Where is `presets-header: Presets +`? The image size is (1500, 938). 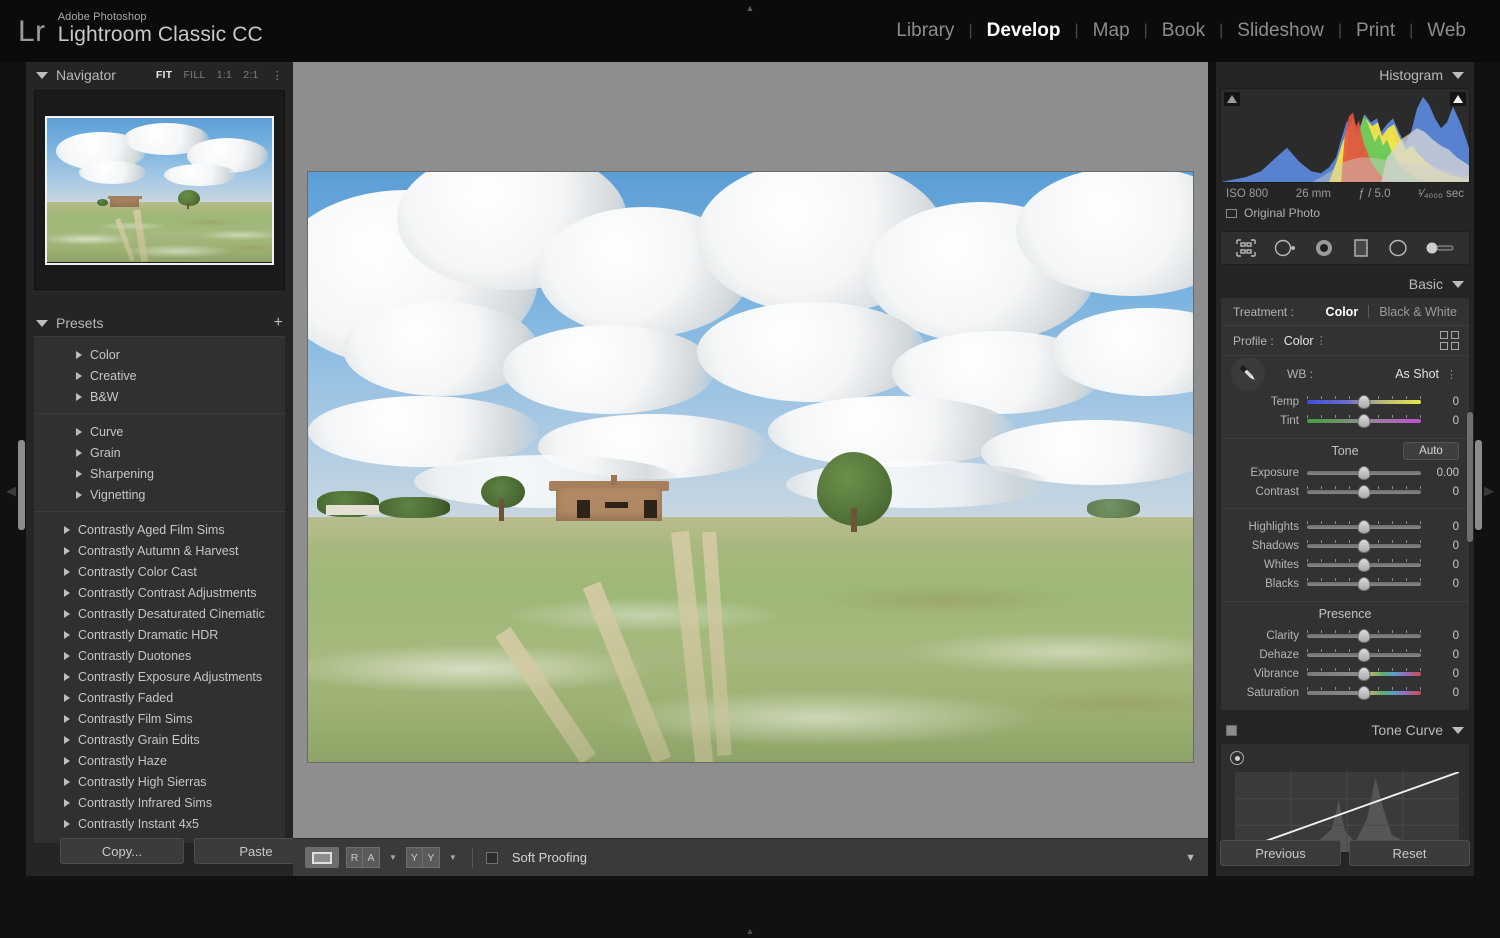 presets-header: Presets + is located at coordinates (159, 323).